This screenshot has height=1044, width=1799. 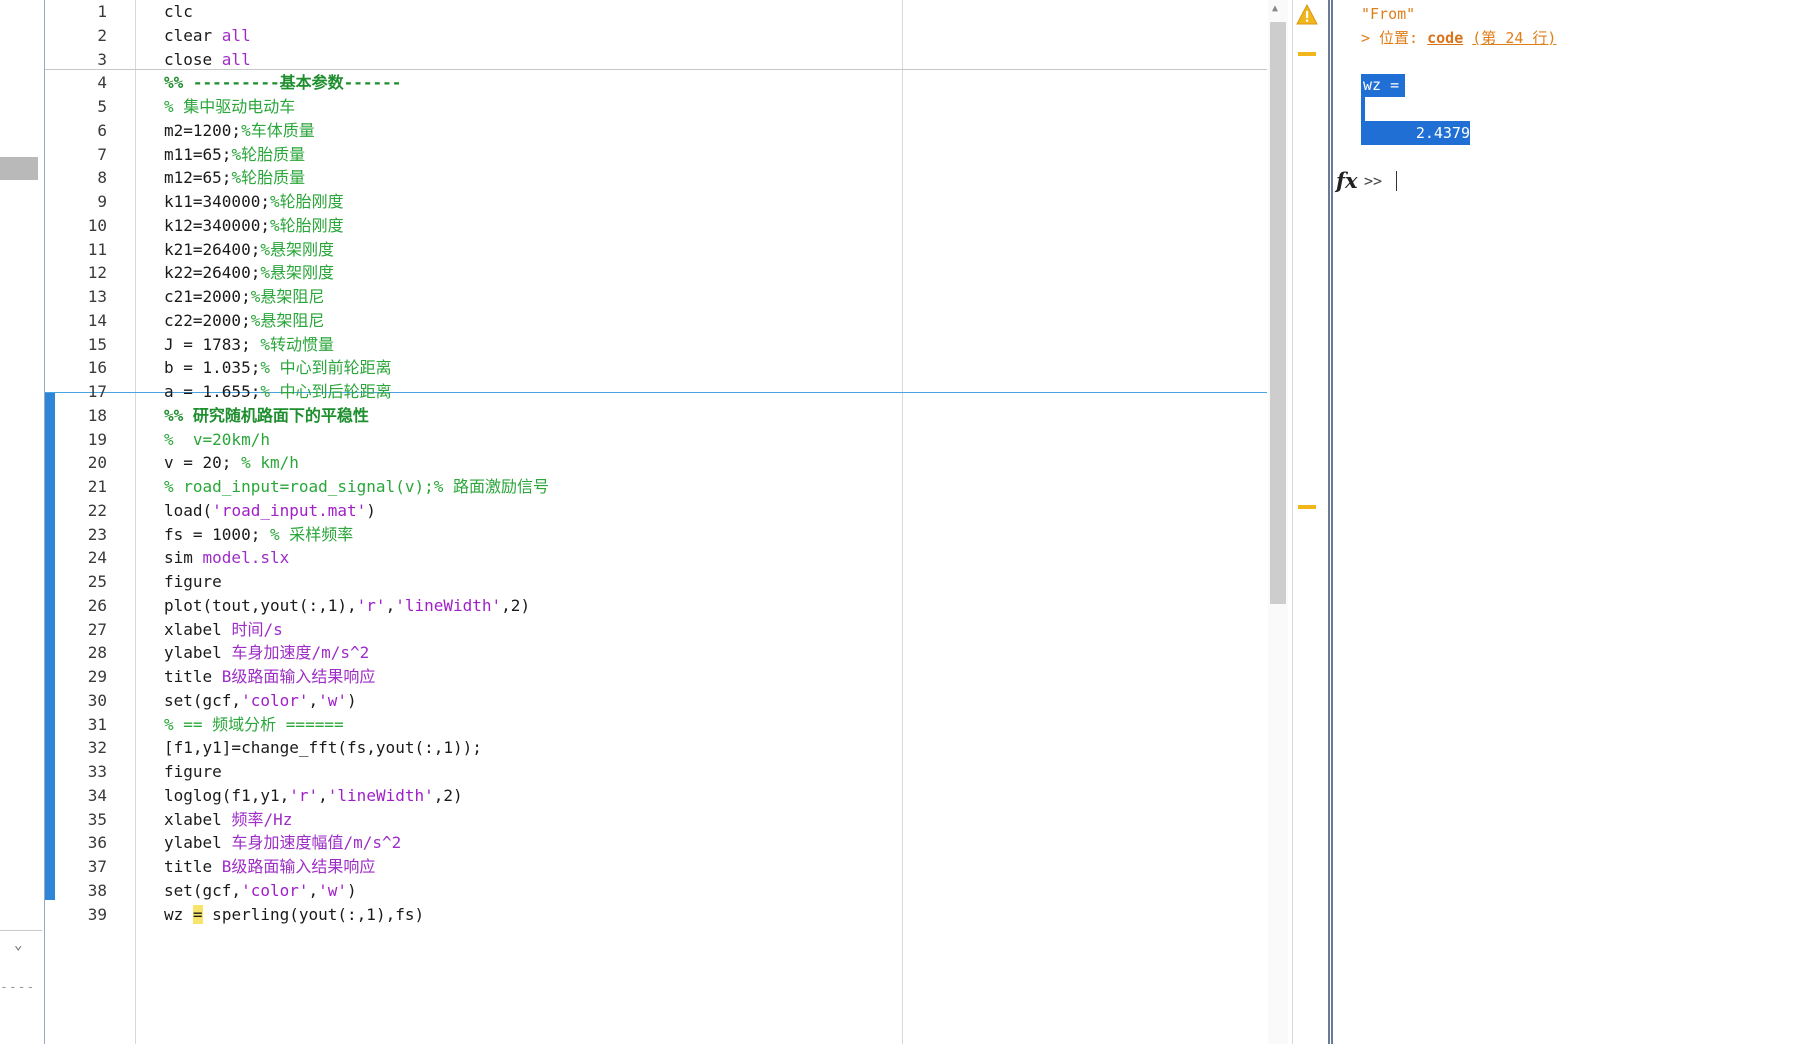 What do you see at coordinates (655, 771) in the screenshot?
I see `code-line: 33 figure` at bounding box center [655, 771].